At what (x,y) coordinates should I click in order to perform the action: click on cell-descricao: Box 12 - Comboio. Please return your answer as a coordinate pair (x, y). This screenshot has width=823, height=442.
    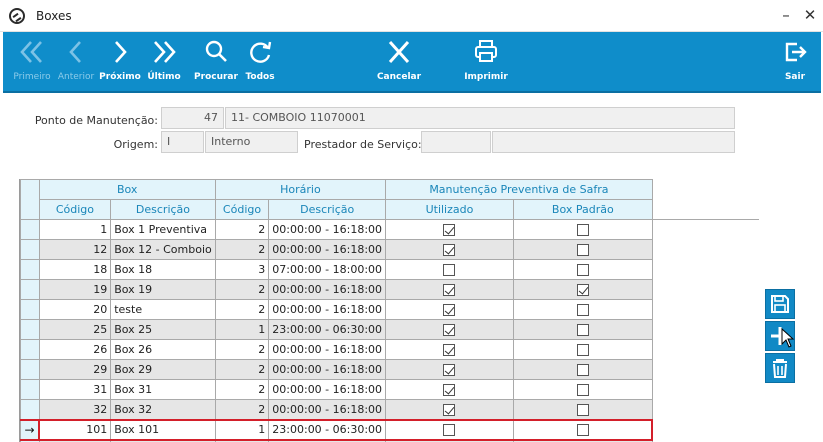
    Looking at the image, I should click on (163, 249).